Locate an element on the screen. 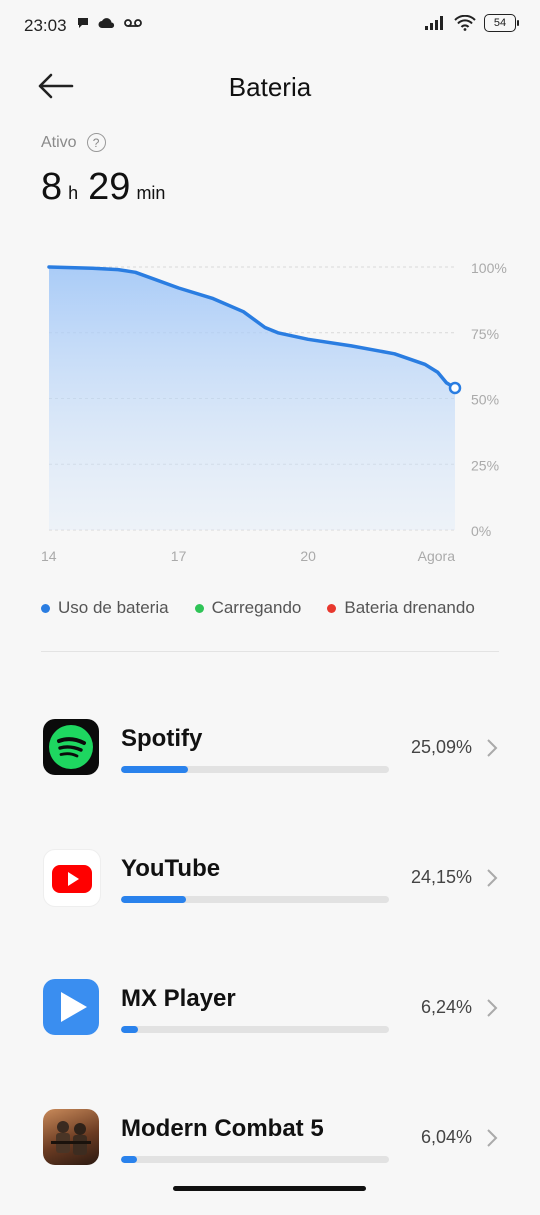 This screenshot has height=1215, width=540. x-tick-label: 20 is located at coordinates (308, 556).